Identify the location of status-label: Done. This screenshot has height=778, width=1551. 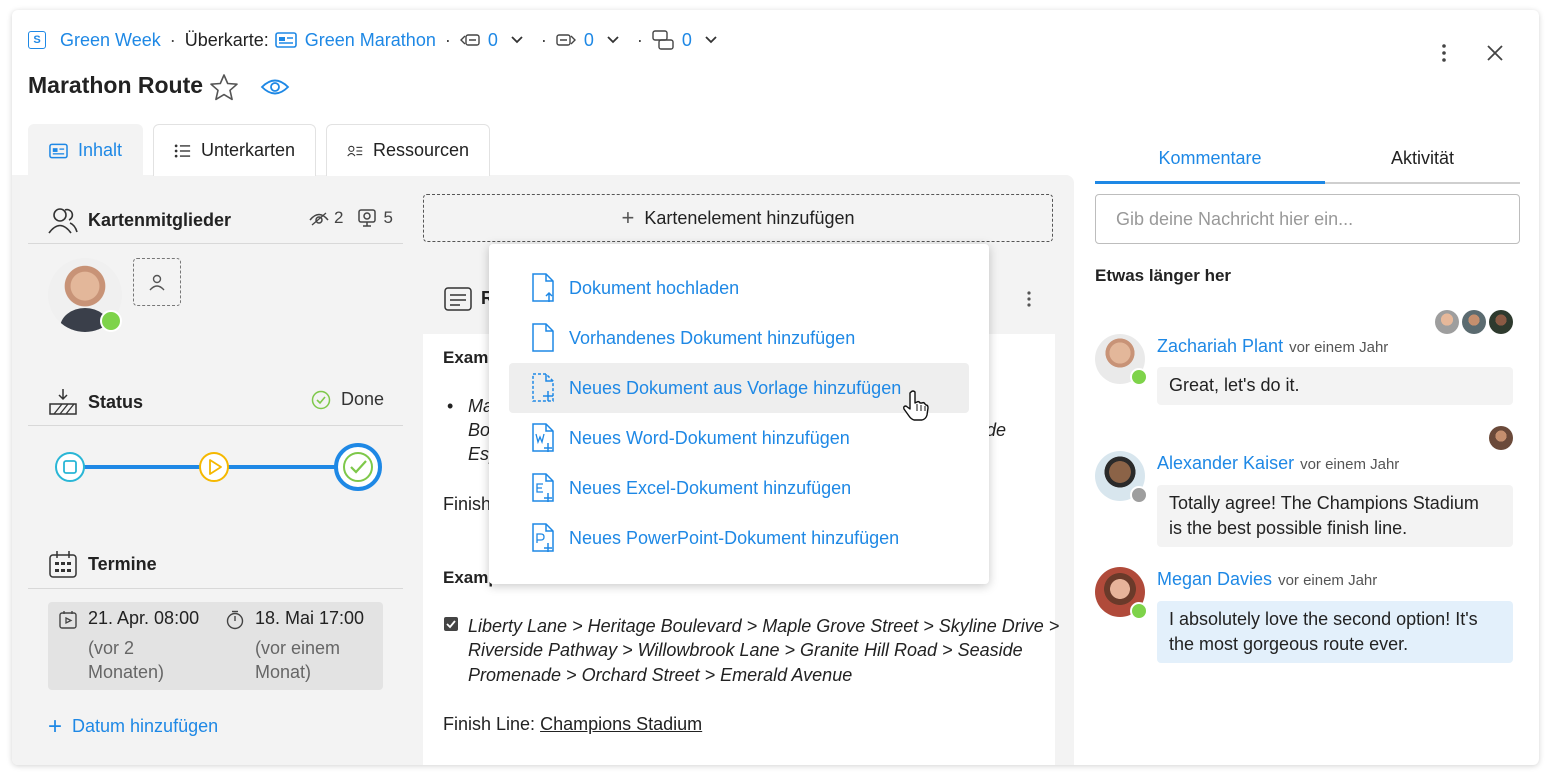
(363, 399).